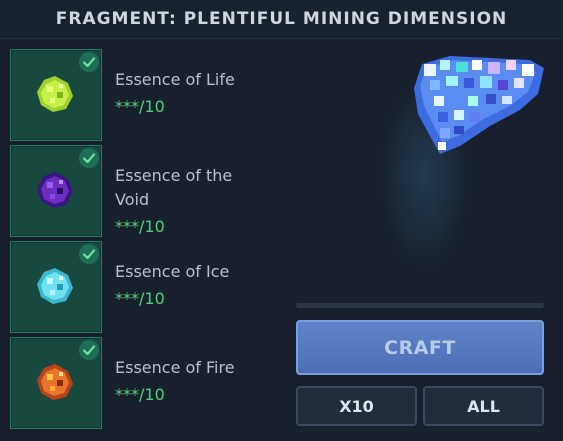 This screenshot has height=441, width=563. I want to click on ingredient-item-life: Essence of Life ***/10, so click(140, 95).